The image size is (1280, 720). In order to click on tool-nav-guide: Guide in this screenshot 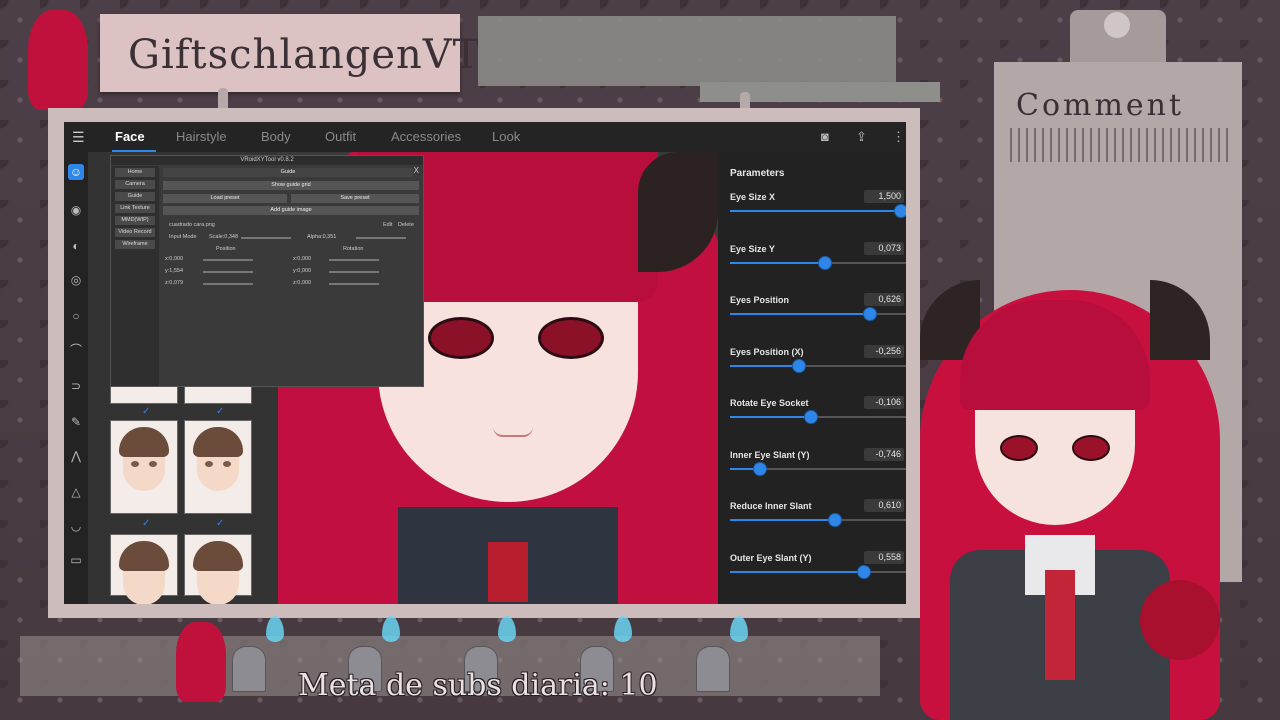, I will do `click(135, 196)`.